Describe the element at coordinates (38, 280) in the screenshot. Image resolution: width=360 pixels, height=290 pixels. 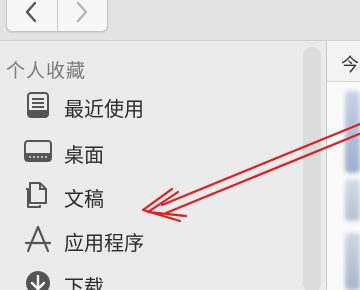
I see `downloads-icon` at that location.